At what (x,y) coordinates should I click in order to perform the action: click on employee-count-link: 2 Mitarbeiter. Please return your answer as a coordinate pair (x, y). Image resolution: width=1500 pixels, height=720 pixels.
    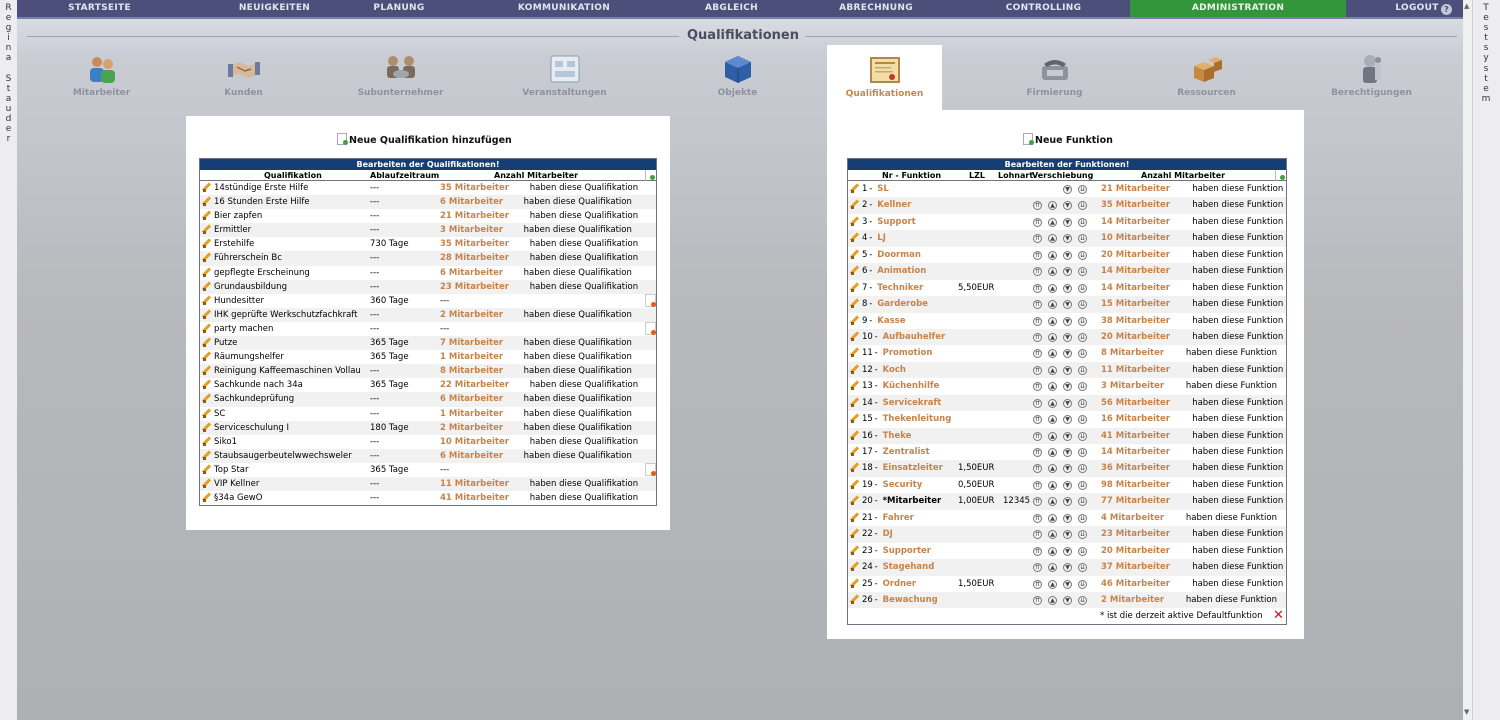
    Looking at the image, I should click on (1132, 600).